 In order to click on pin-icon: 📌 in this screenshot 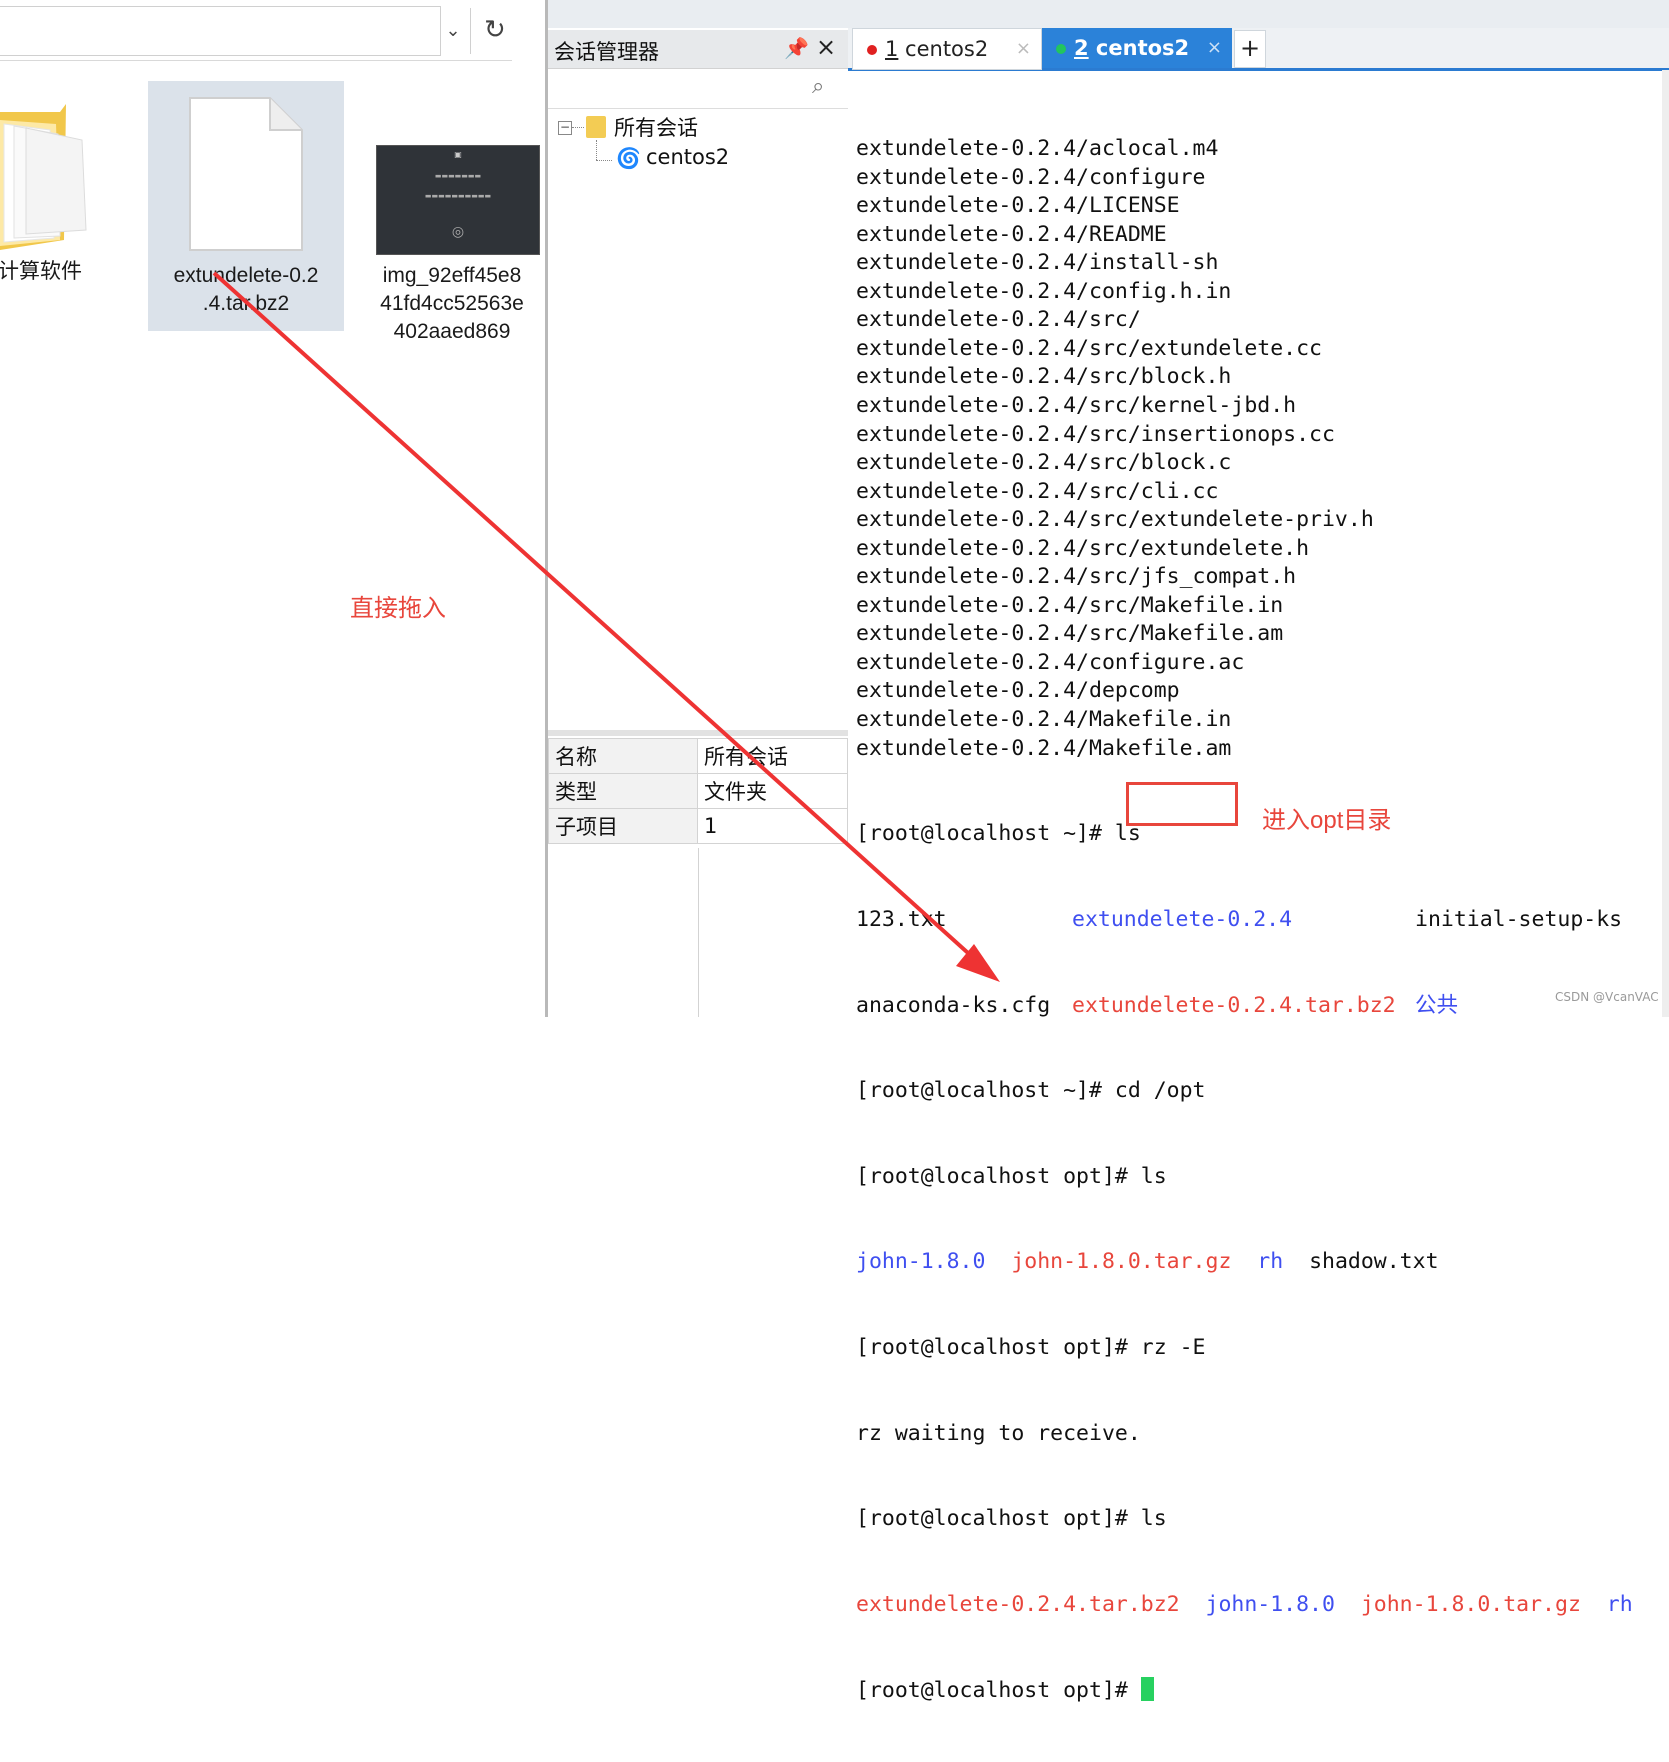, I will do `click(796, 48)`.